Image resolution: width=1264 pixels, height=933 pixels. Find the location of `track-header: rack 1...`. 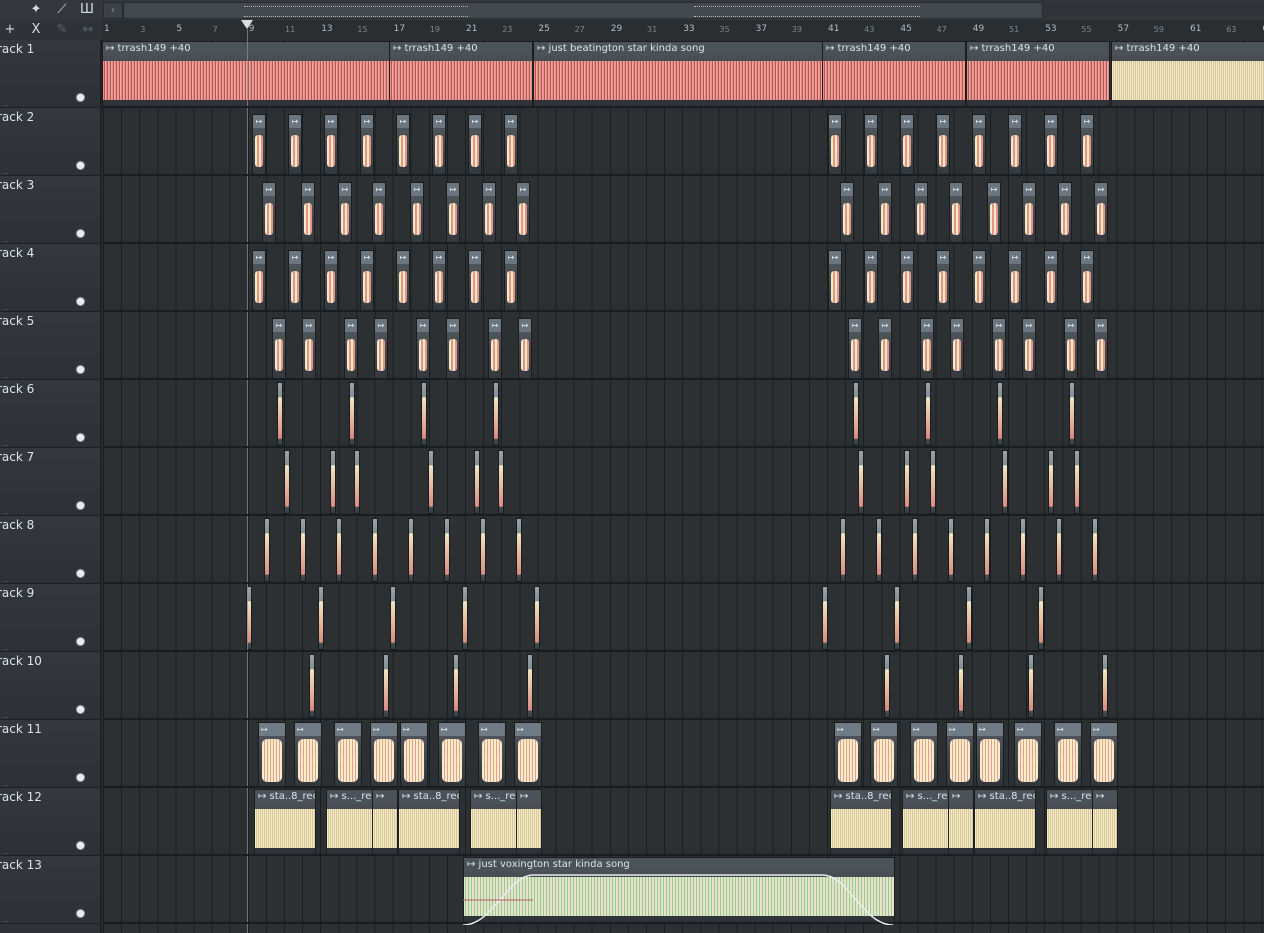

track-header: rack 1... is located at coordinates (50, 74).